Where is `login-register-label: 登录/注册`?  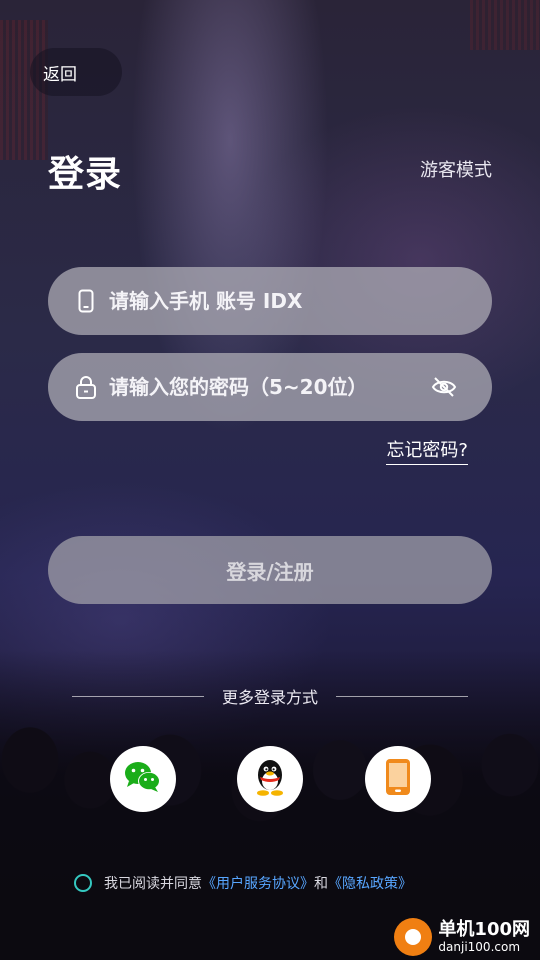
login-register-label: 登录/注册 is located at coordinates (270, 571).